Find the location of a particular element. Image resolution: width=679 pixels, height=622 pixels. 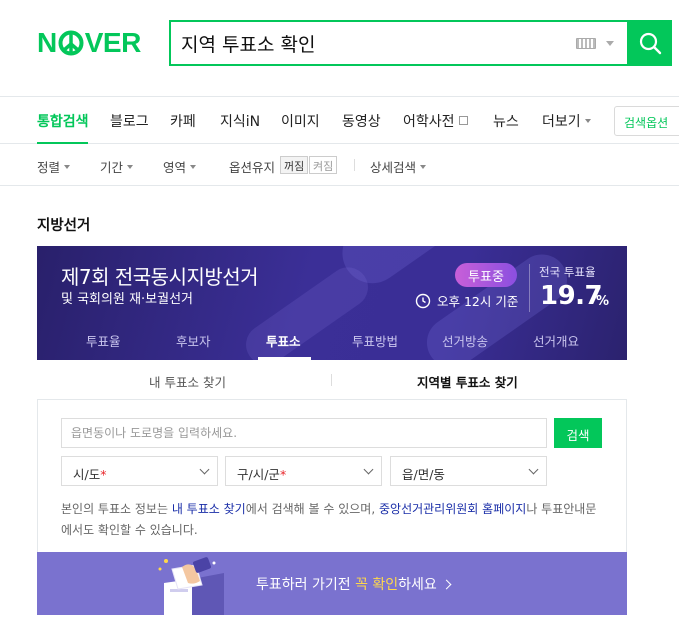

search-button is located at coordinates (649, 43).